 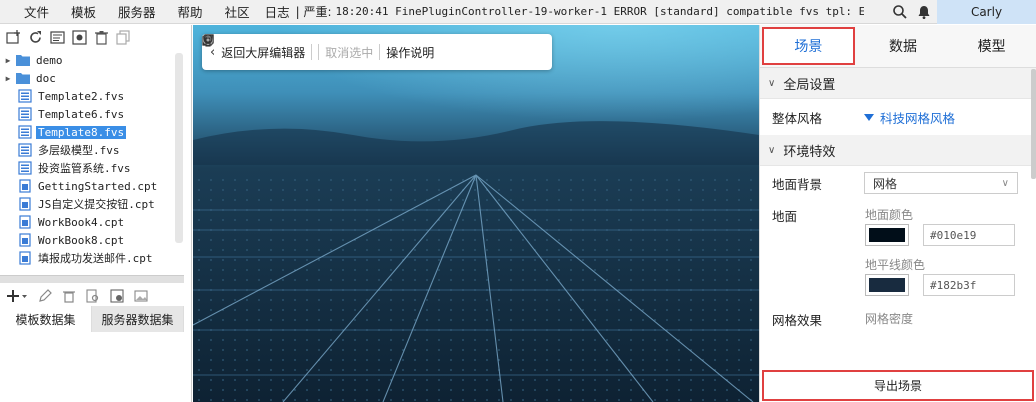 I want to click on menu-community: 社区, so click(x=237, y=11).